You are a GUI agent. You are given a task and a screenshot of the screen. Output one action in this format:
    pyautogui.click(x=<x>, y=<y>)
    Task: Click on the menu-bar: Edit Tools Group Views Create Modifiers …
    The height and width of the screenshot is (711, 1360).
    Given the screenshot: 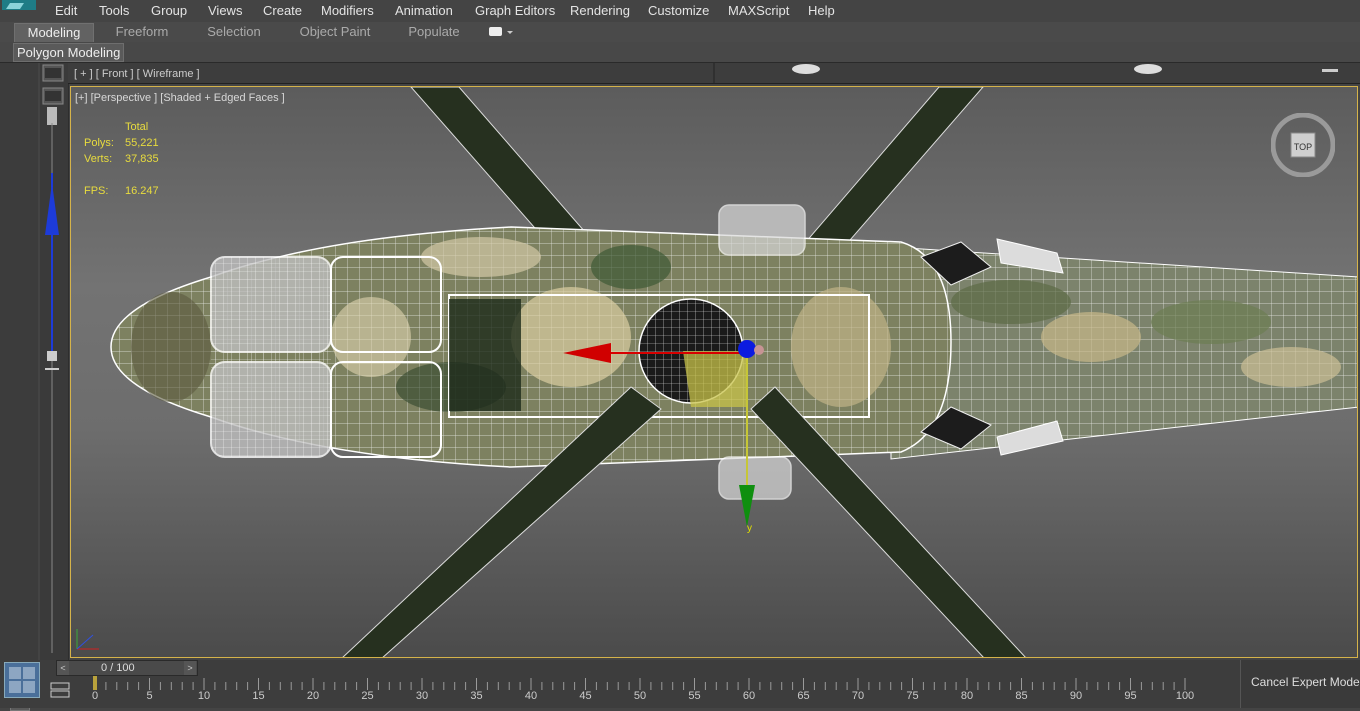 What is the action you would take?
    pyautogui.click(x=680, y=11)
    